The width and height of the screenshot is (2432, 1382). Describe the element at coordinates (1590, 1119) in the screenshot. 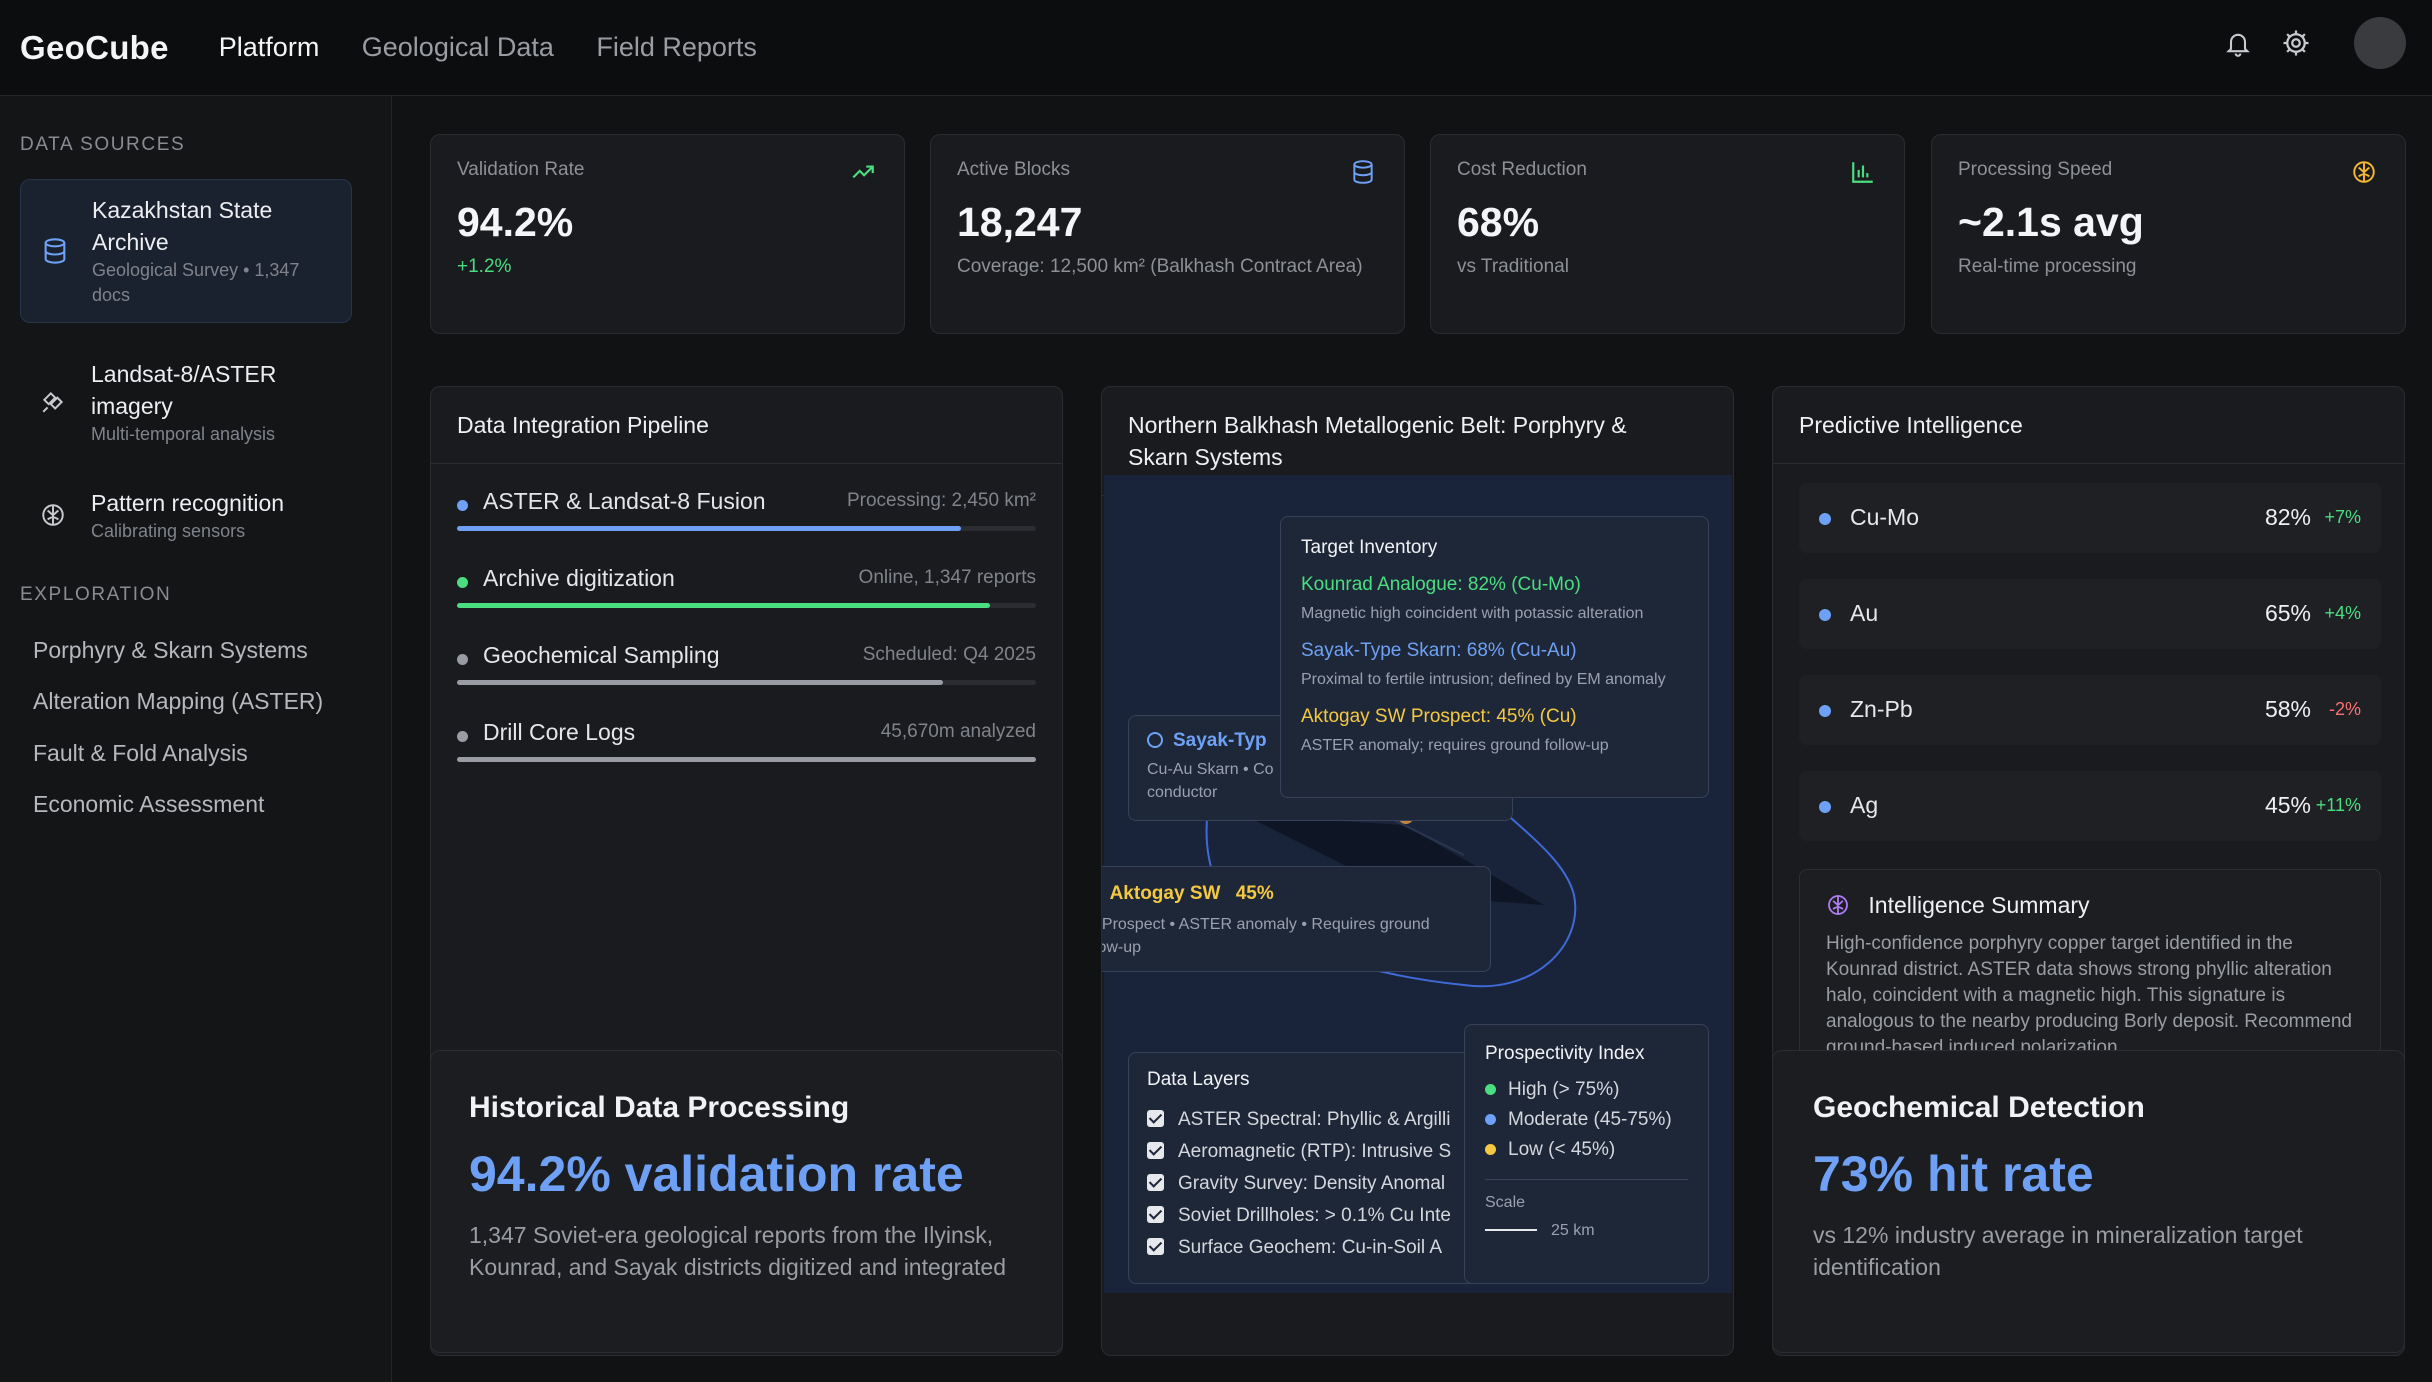

I see `legend-label: Moderate (45-75%)` at that location.